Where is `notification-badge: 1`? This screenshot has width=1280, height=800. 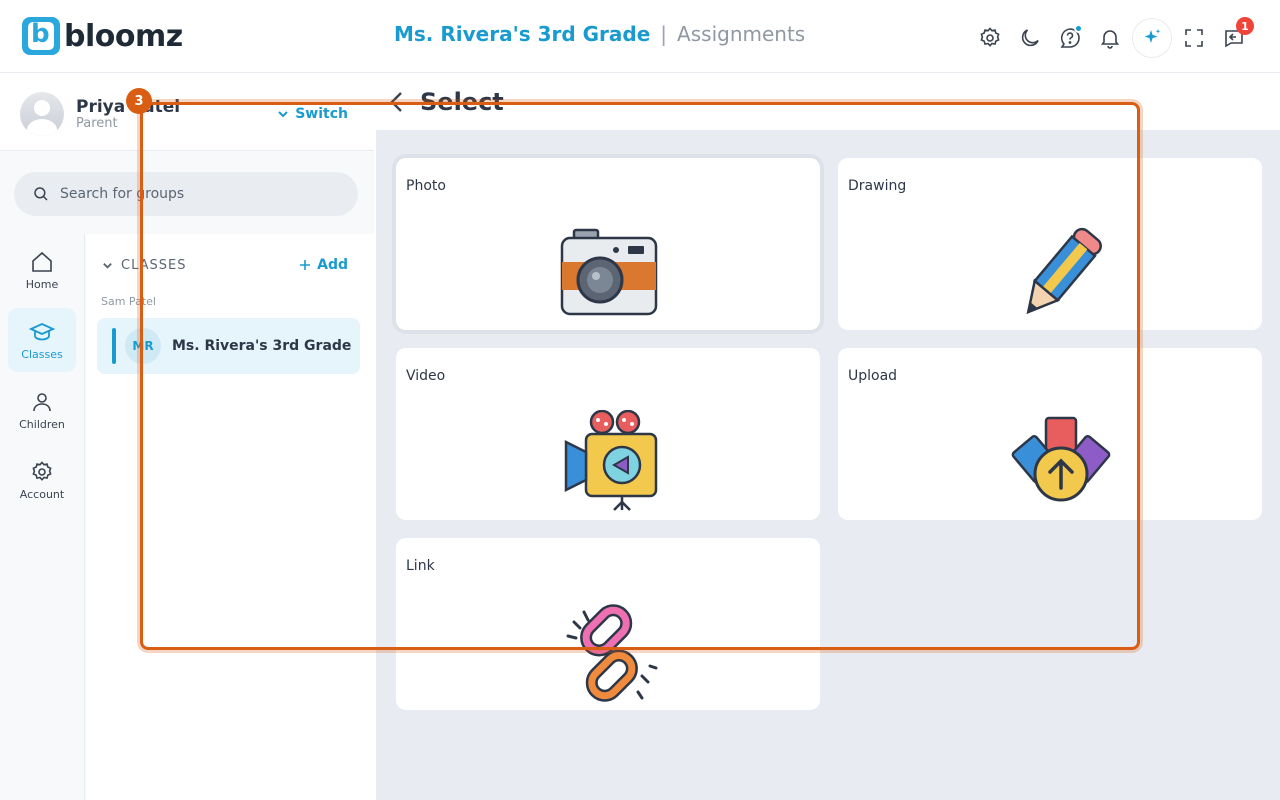 notification-badge: 1 is located at coordinates (1245, 26).